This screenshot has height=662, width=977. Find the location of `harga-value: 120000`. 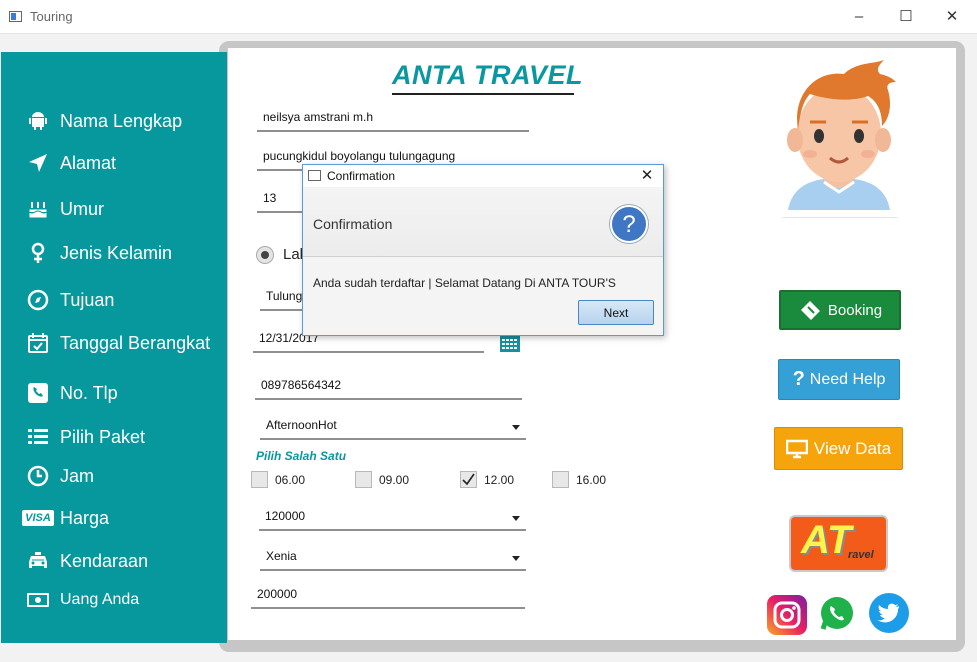

harga-value: 120000 is located at coordinates (285, 516).